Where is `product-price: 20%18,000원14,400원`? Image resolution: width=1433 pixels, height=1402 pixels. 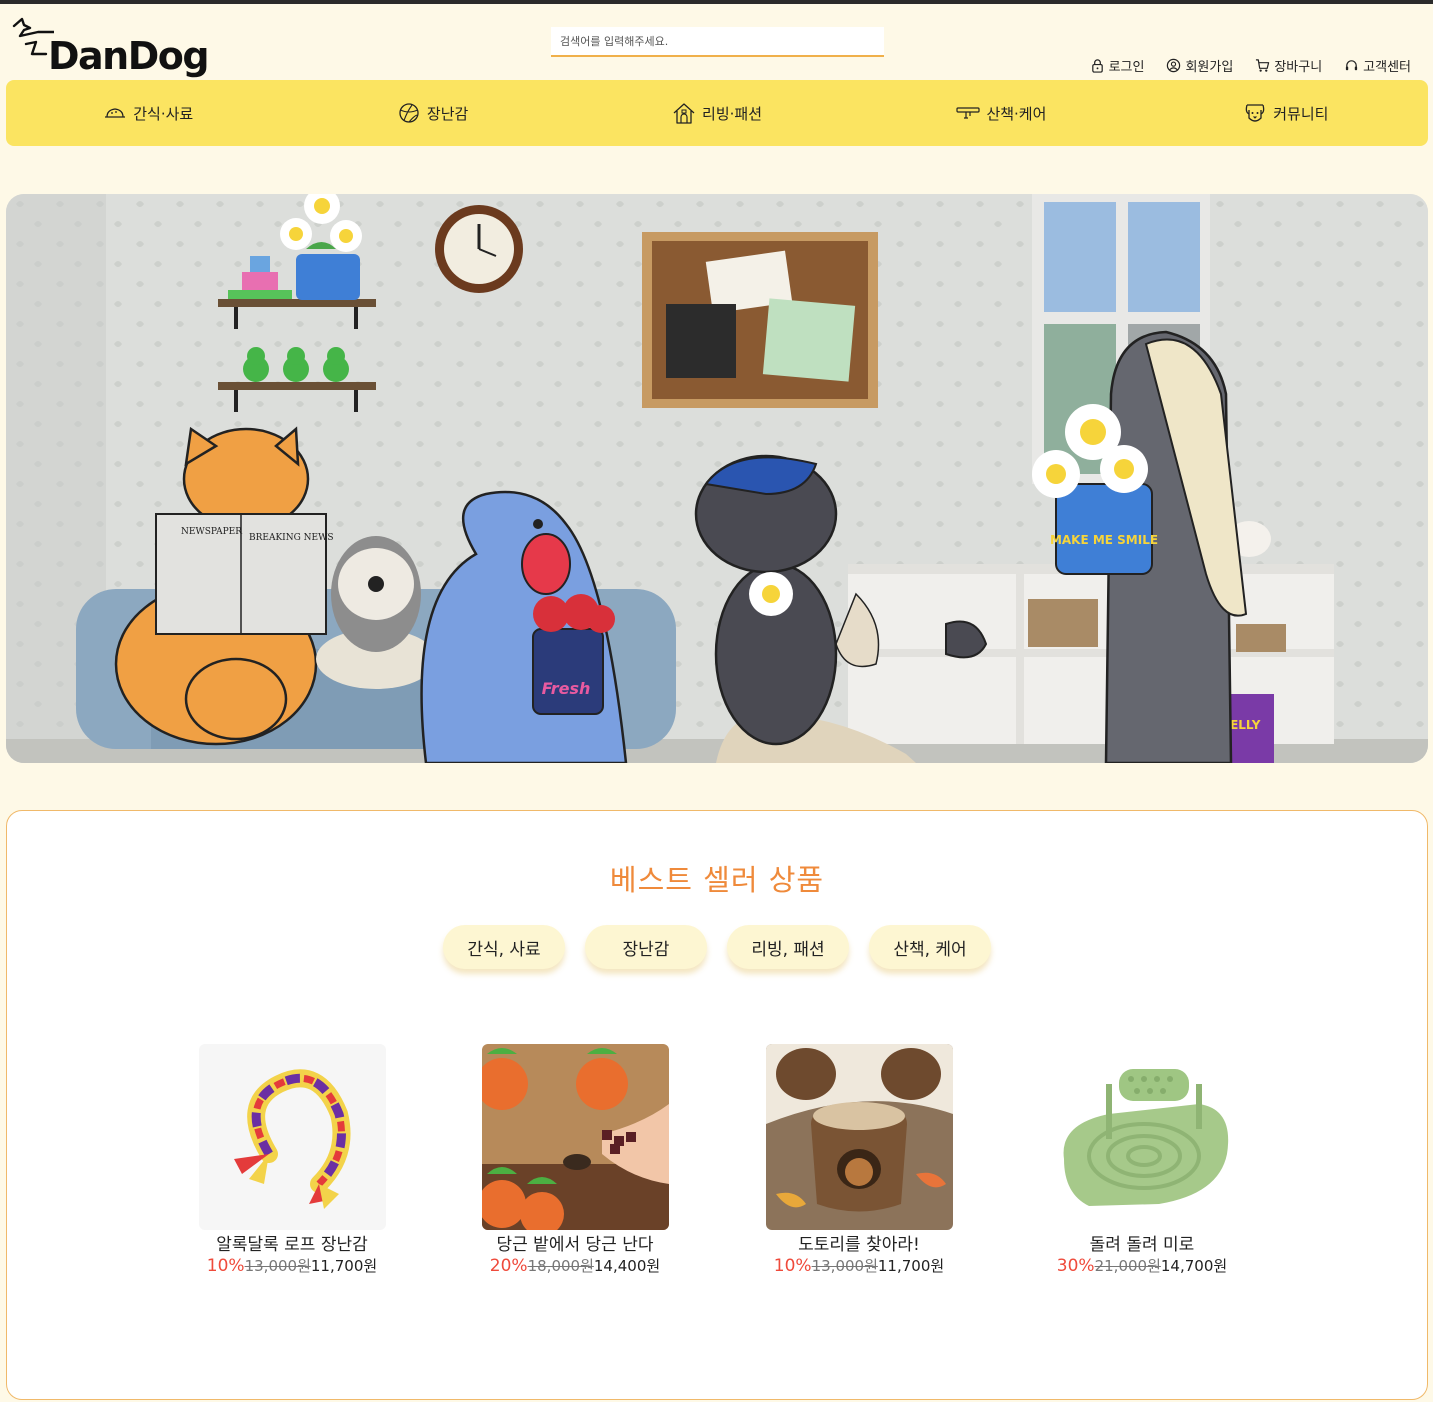
product-price: 20%18,000원14,400원 is located at coordinates (575, 1266).